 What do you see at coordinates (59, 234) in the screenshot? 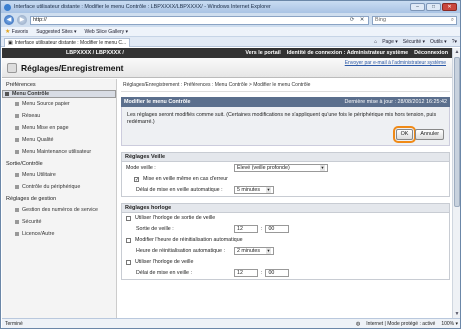
I see `sidebar-item-licence: Licence/Autre` at bounding box center [59, 234].